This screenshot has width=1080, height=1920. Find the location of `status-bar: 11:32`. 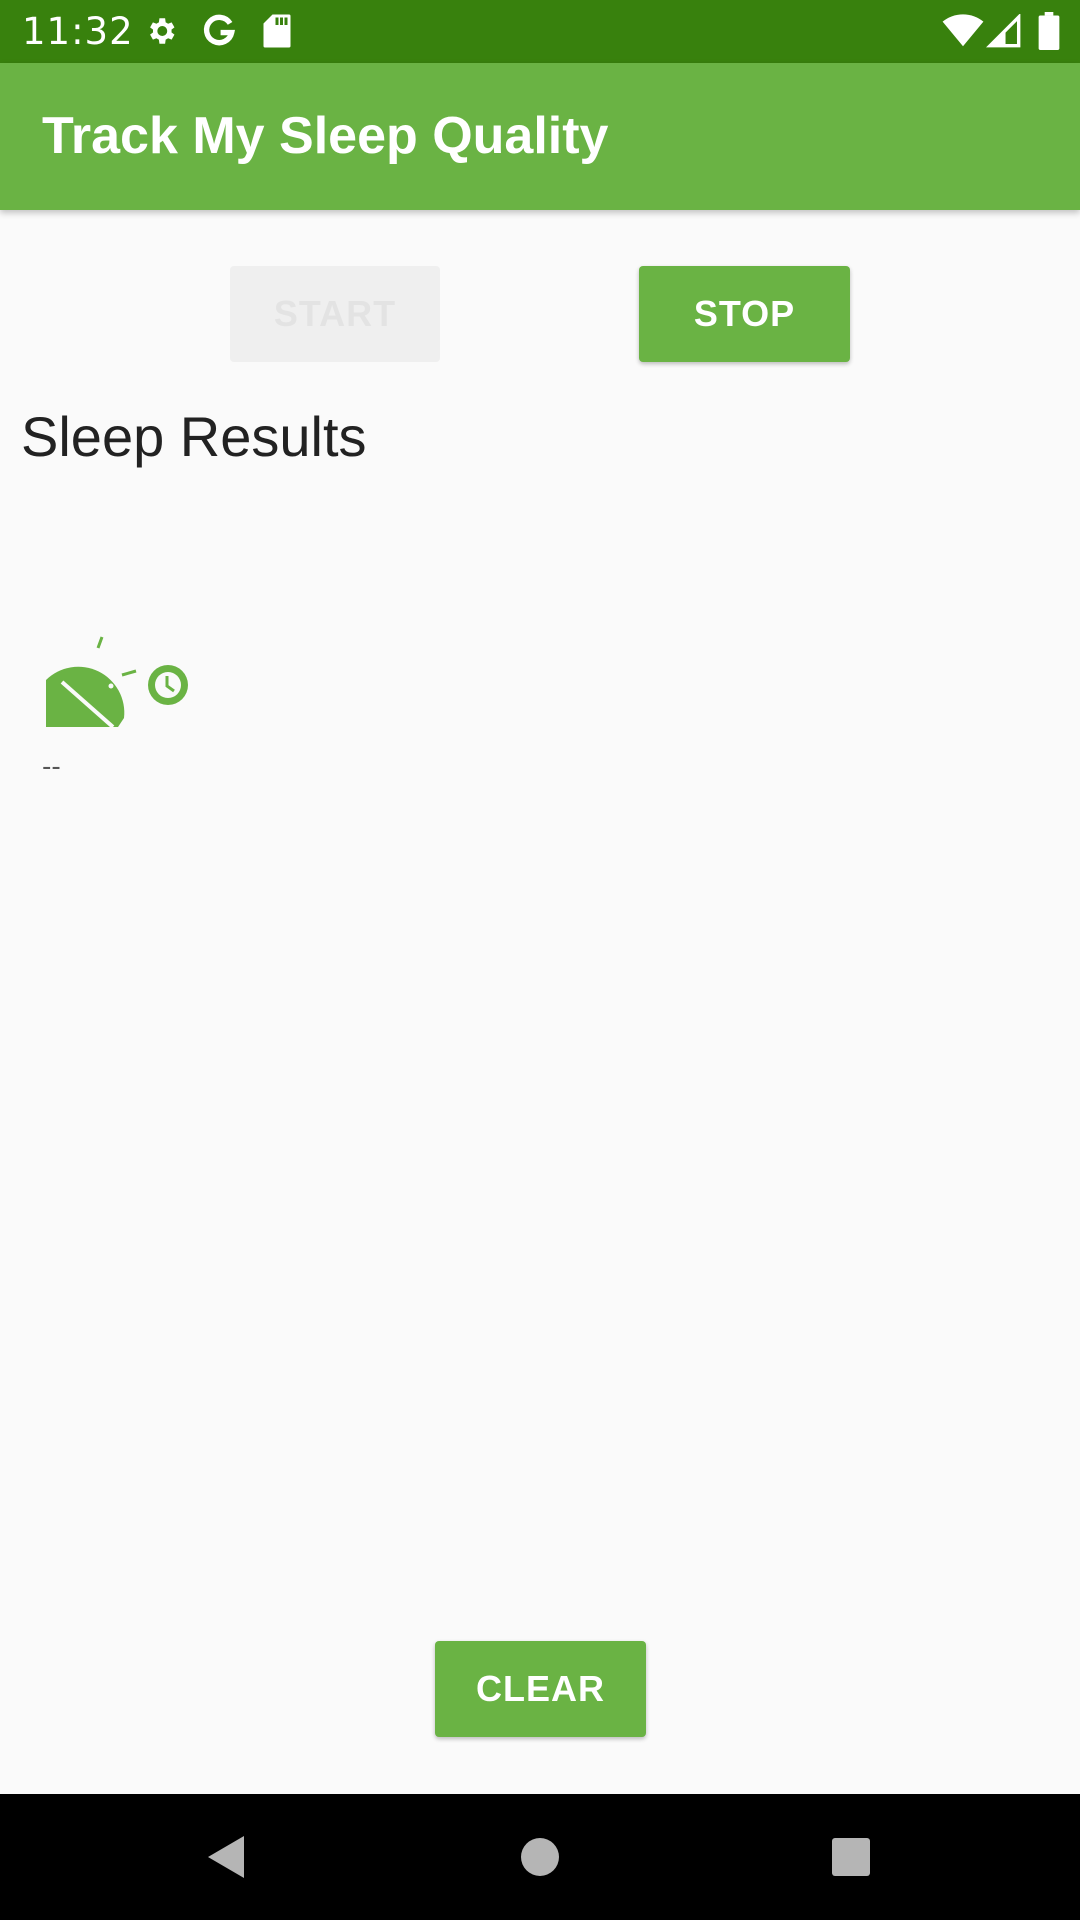

status-bar: 11:32 is located at coordinates (540, 31).